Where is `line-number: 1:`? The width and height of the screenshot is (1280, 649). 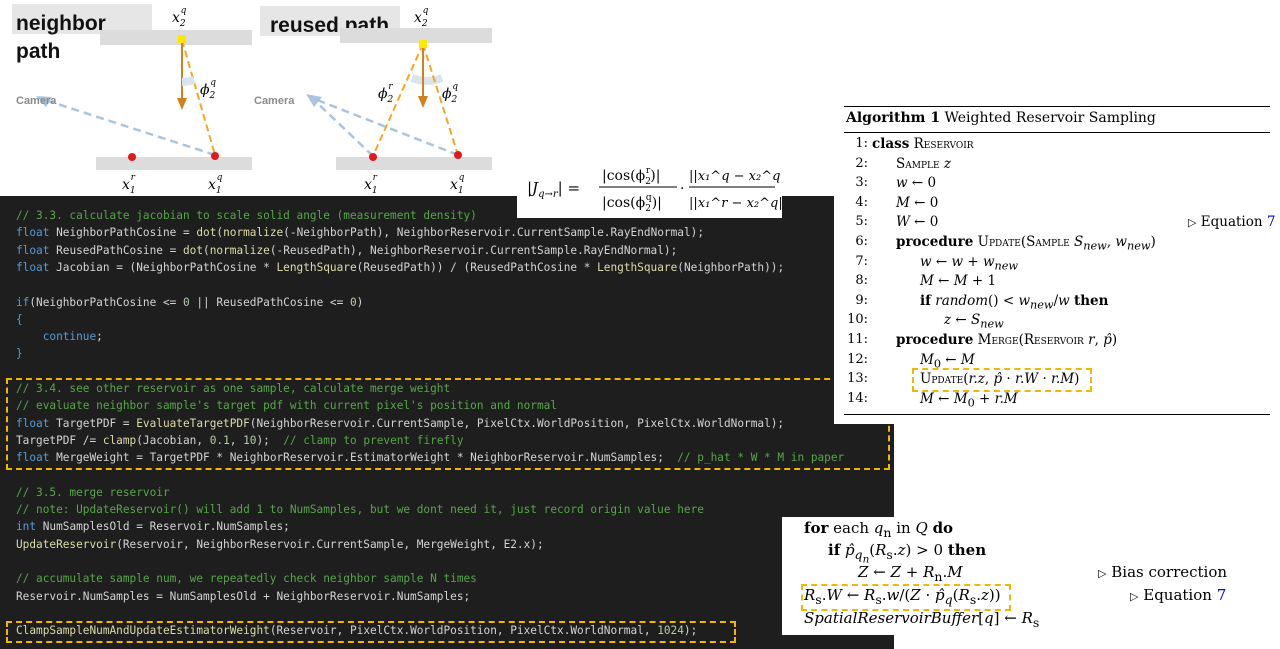
line-number: 1: is located at coordinates (861, 143).